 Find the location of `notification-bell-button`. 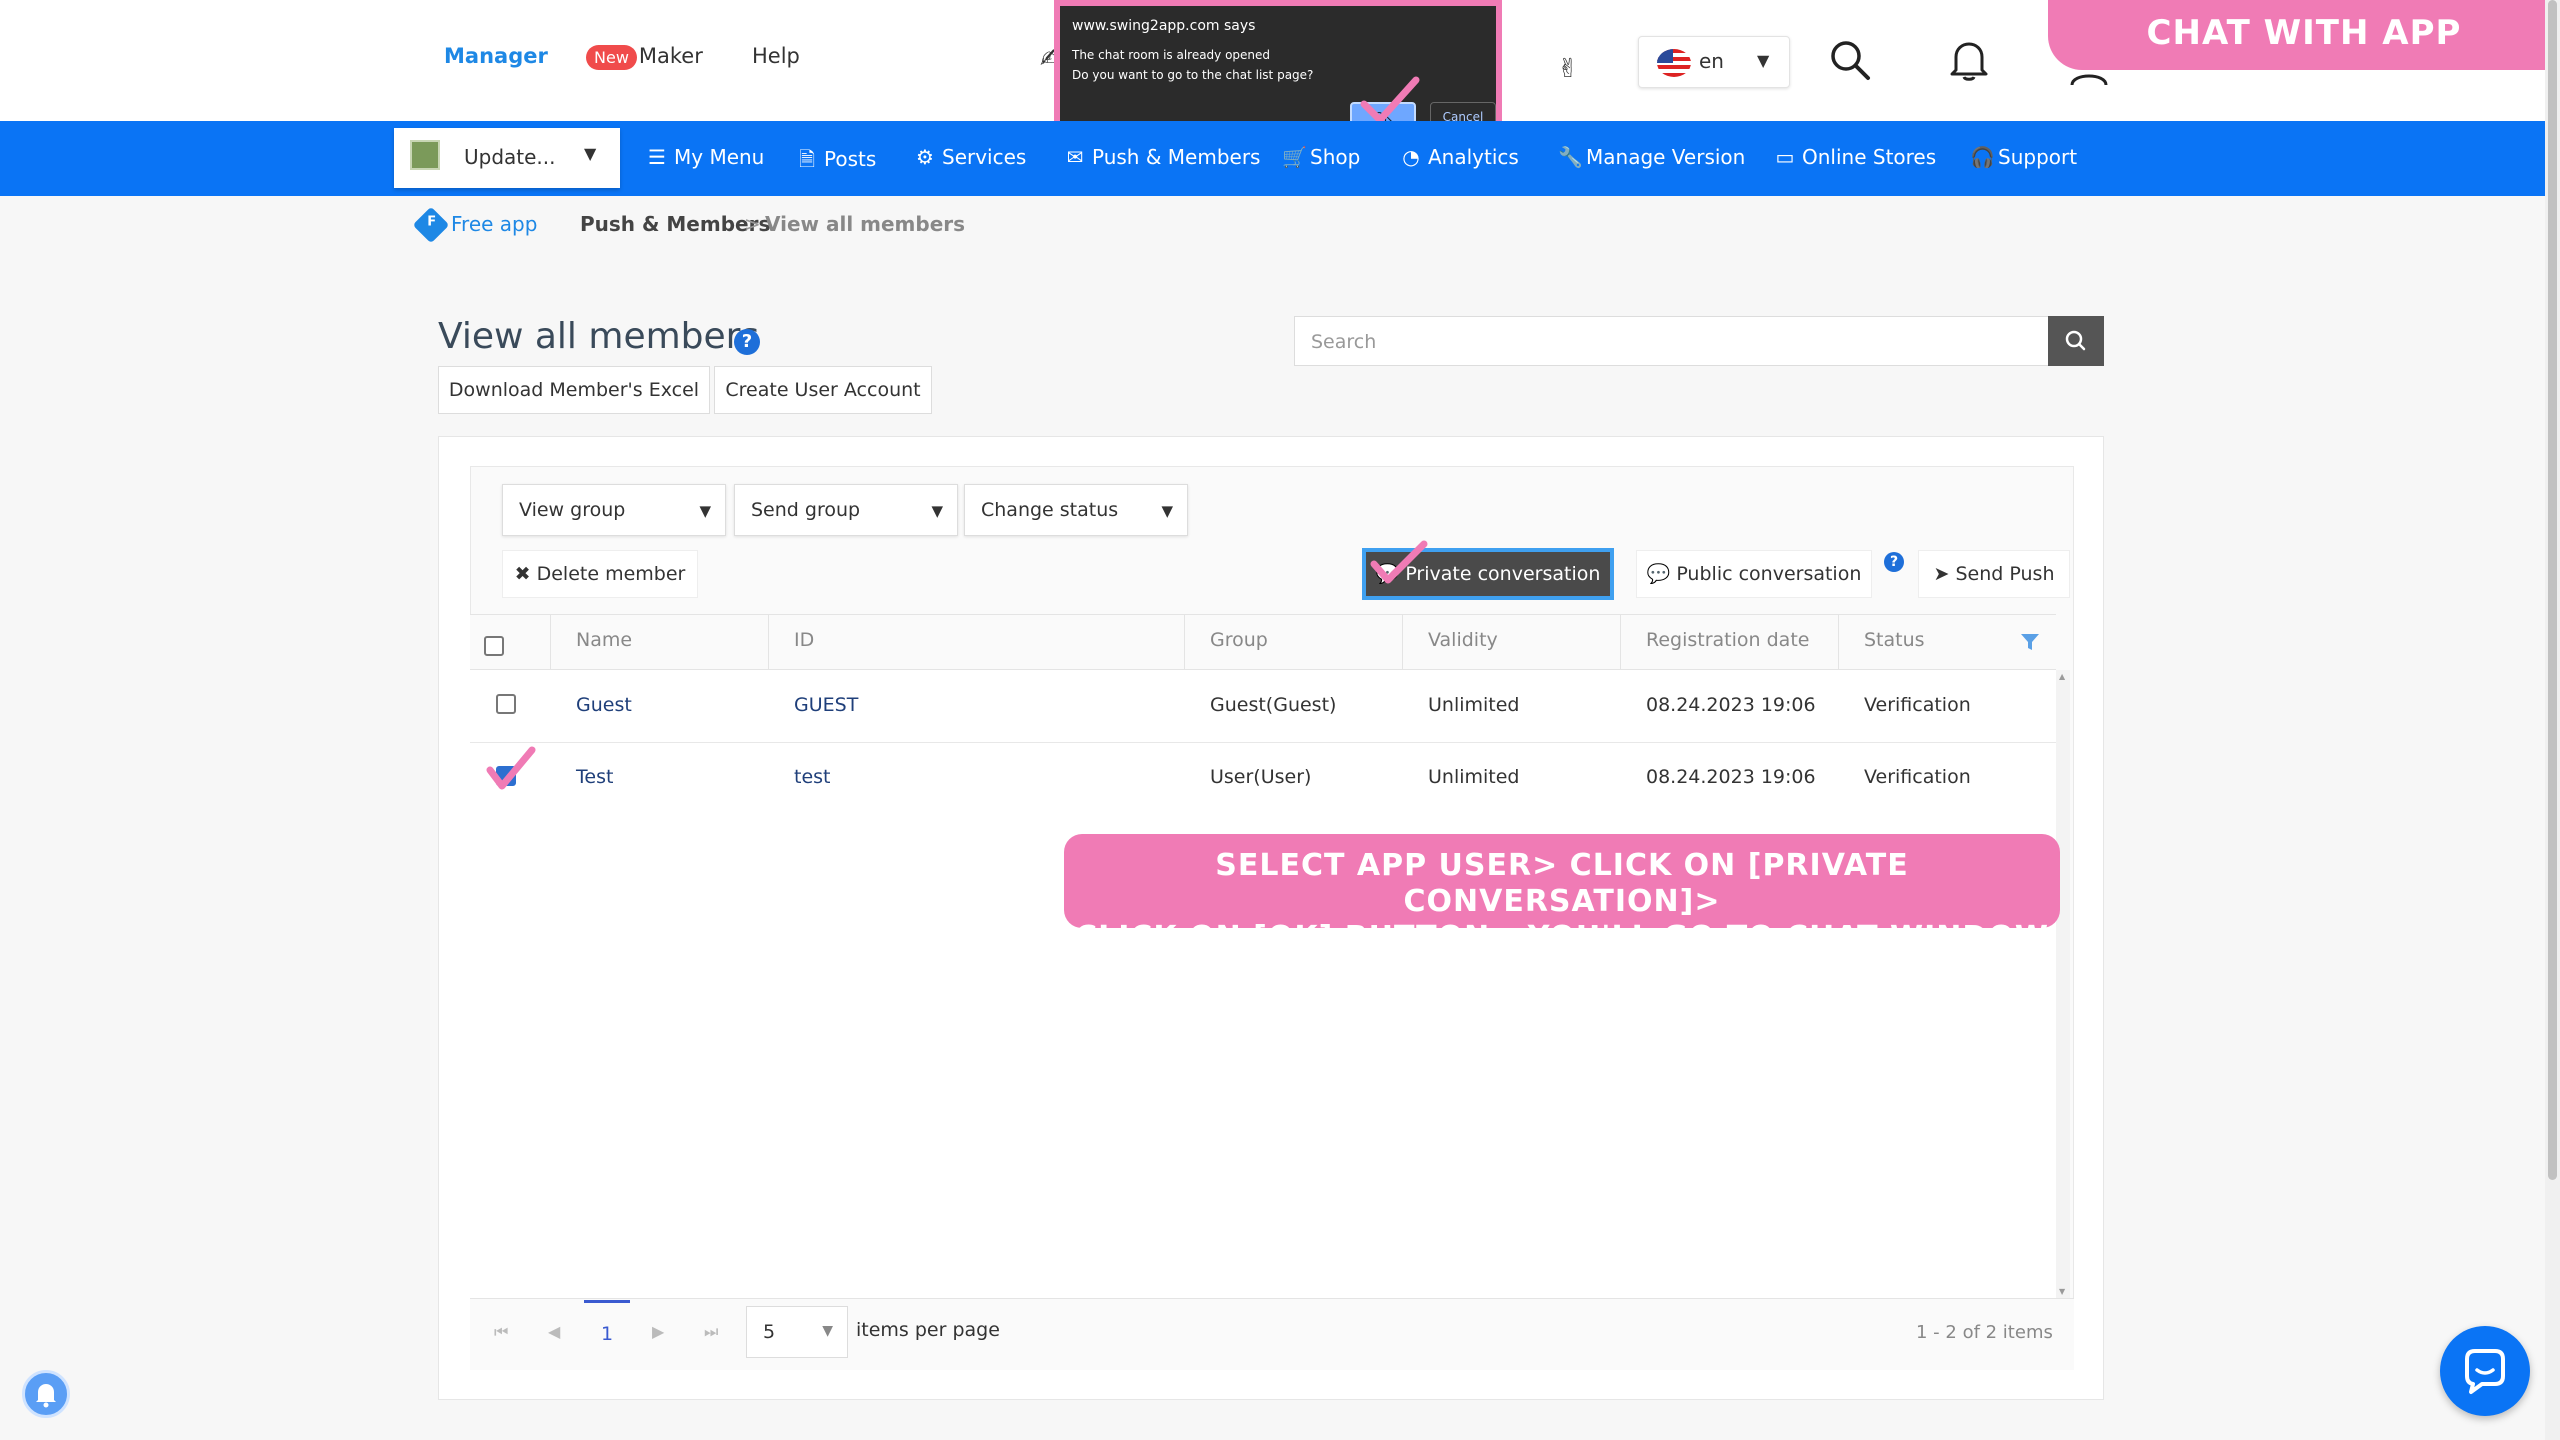

notification-bell-button is located at coordinates (46, 1394).